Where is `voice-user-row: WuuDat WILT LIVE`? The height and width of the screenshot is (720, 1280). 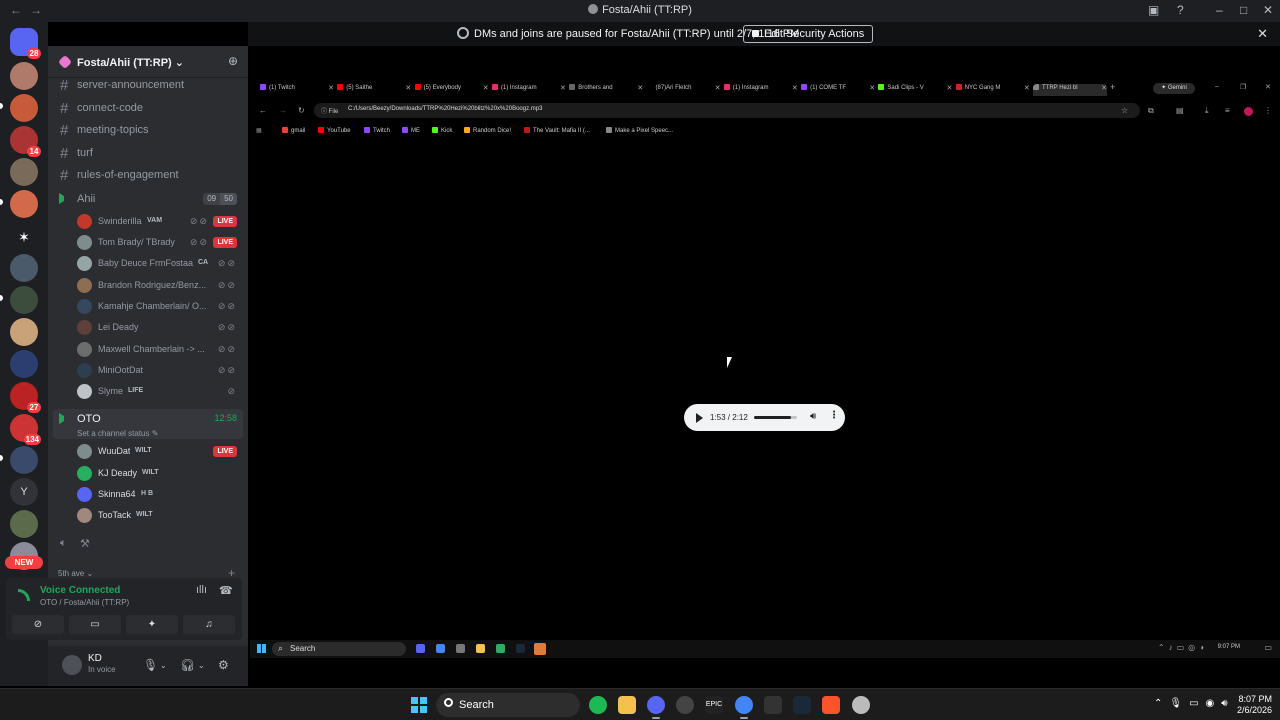
voice-user-row: WuuDat WILT LIVE is located at coordinates (159, 452).